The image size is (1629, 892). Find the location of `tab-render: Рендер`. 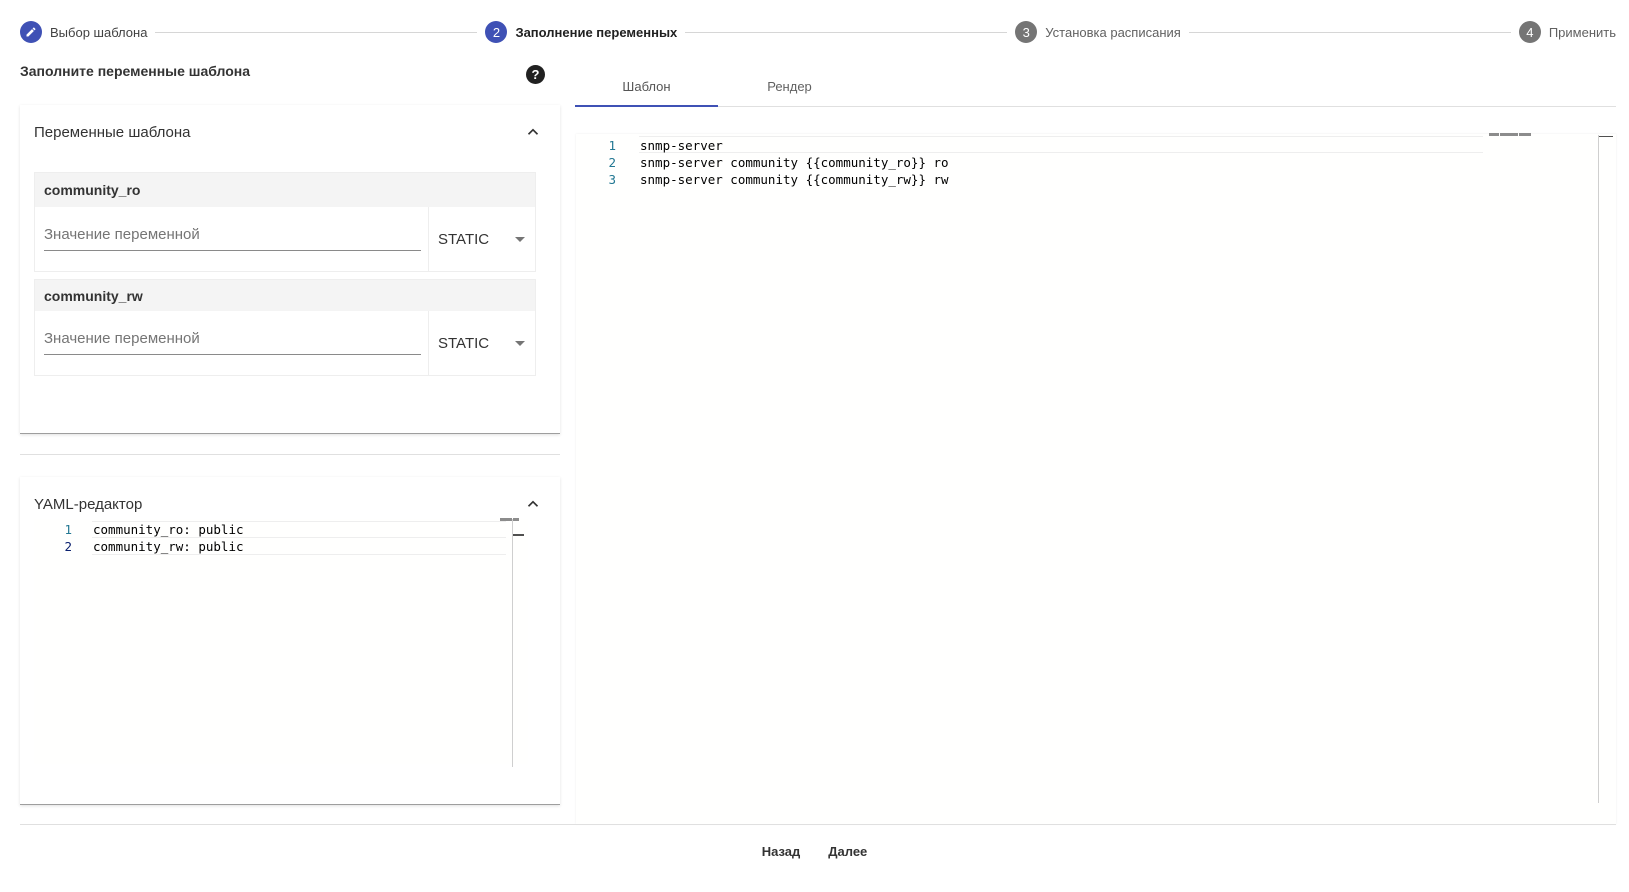

tab-render: Рендер is located at coordinates (789, 86).